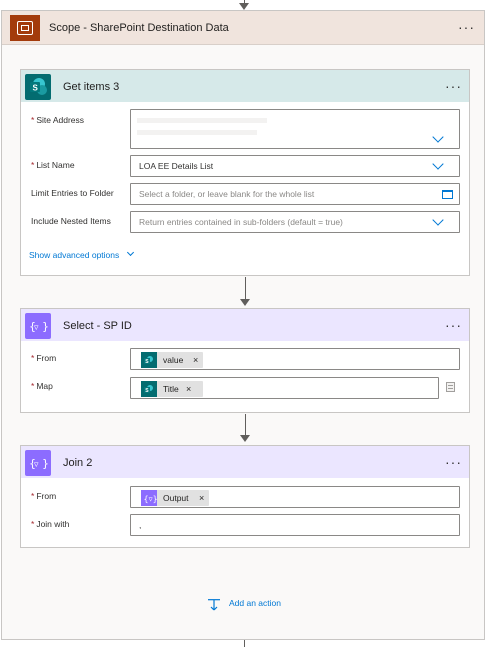  What do you see at coordinates (447, 194) in the screenshot?
I see `folder-icon` at bounding box center [447, 194].